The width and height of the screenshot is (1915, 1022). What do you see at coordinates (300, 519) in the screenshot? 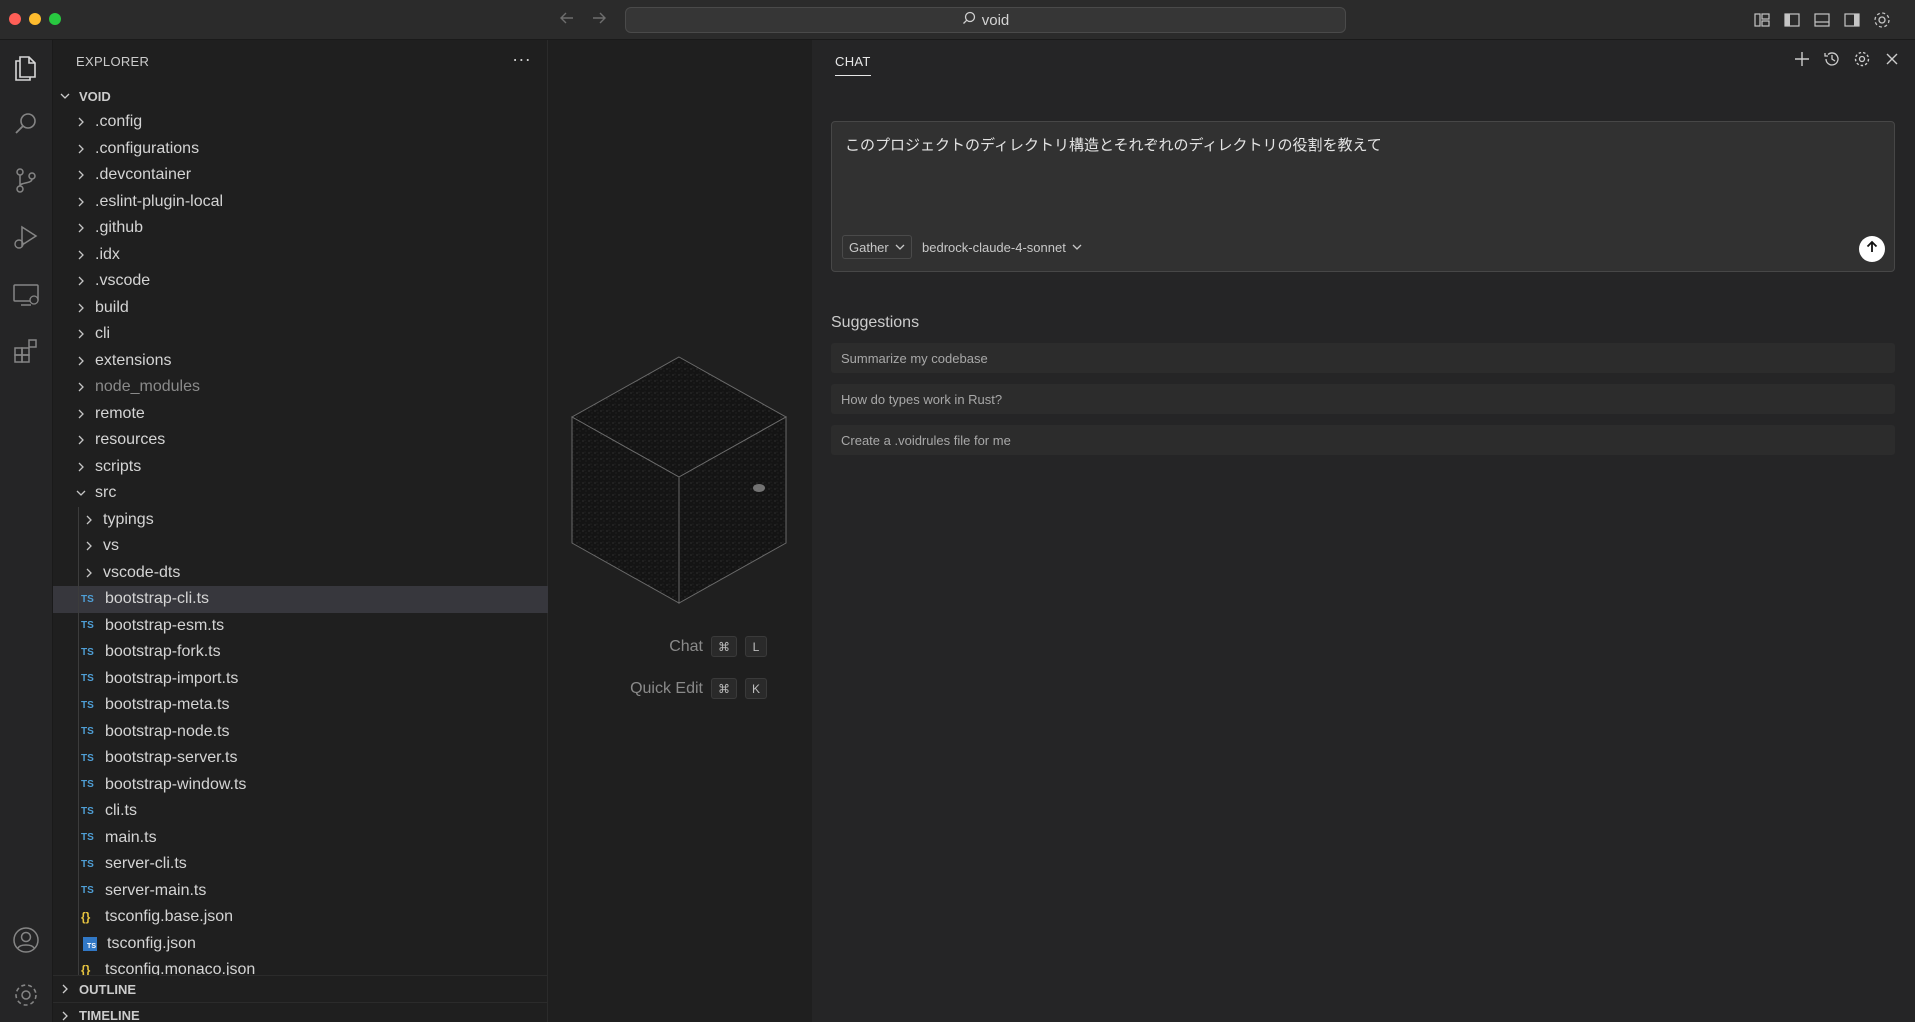
I see `folder-row: typings` at bounding box center [300, 519].